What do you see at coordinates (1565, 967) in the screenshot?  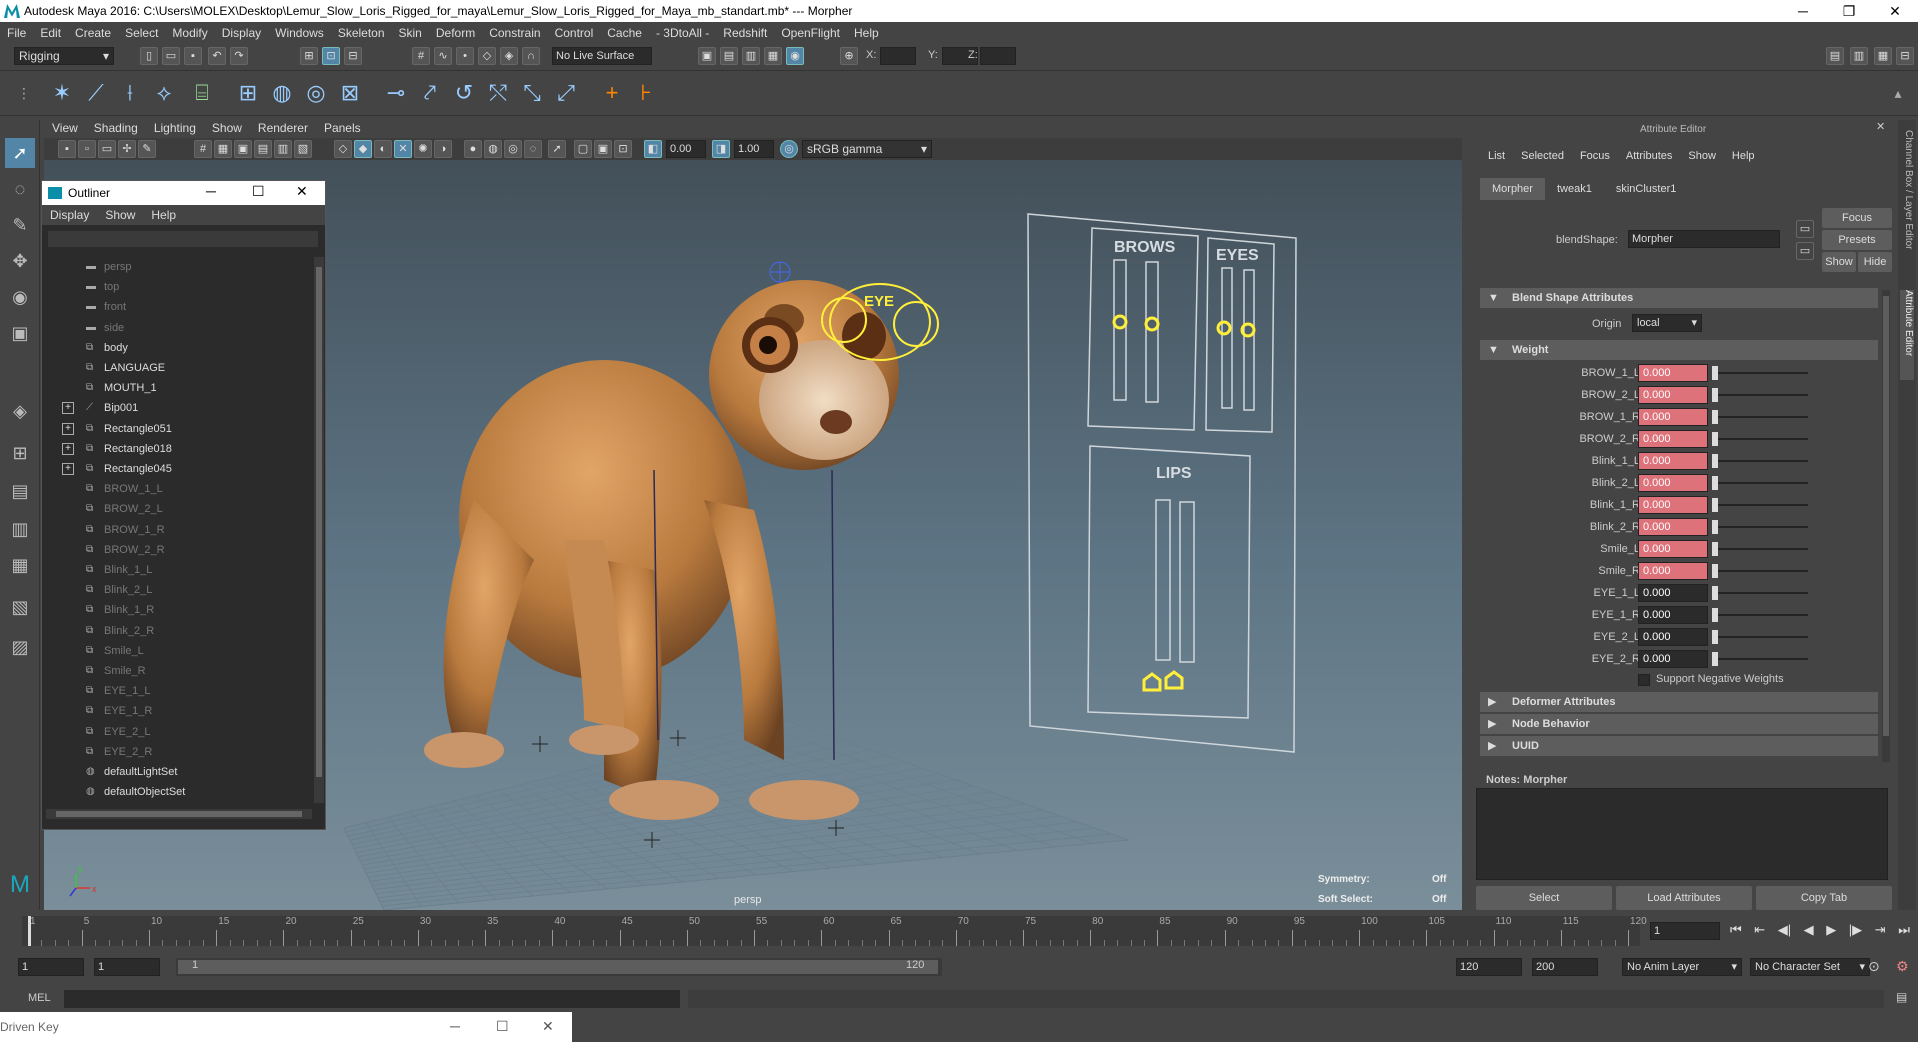 I see `scene-end-field: 200` at bounding box center [1565, 967].